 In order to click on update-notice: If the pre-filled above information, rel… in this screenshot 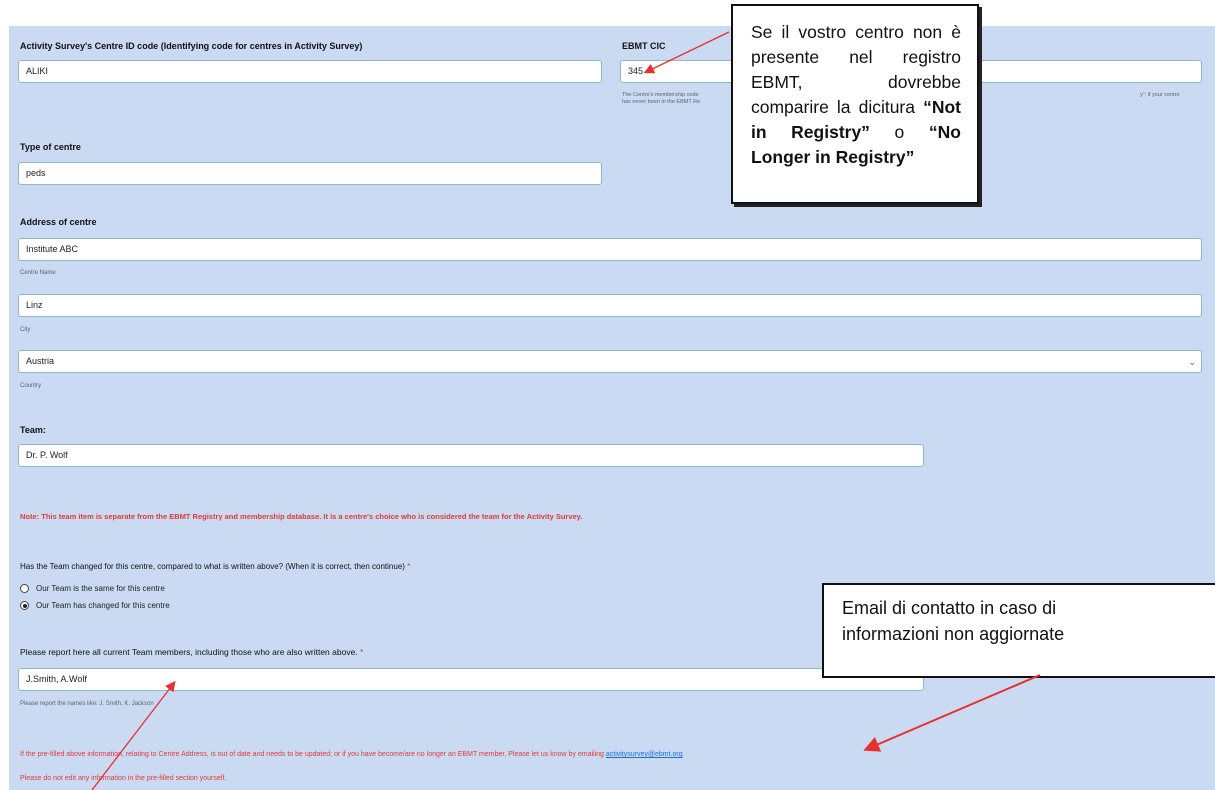, I will do `click(351, 754)`.